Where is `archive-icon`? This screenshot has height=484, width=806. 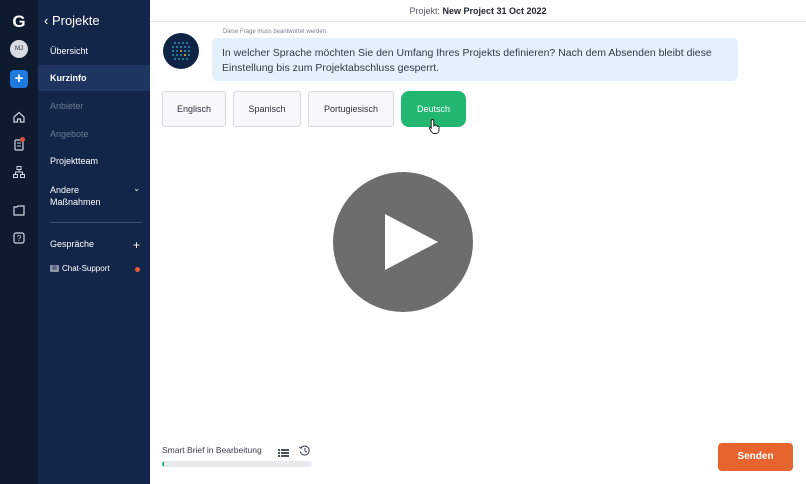 archive-icon is located at coordinates (19, 210).